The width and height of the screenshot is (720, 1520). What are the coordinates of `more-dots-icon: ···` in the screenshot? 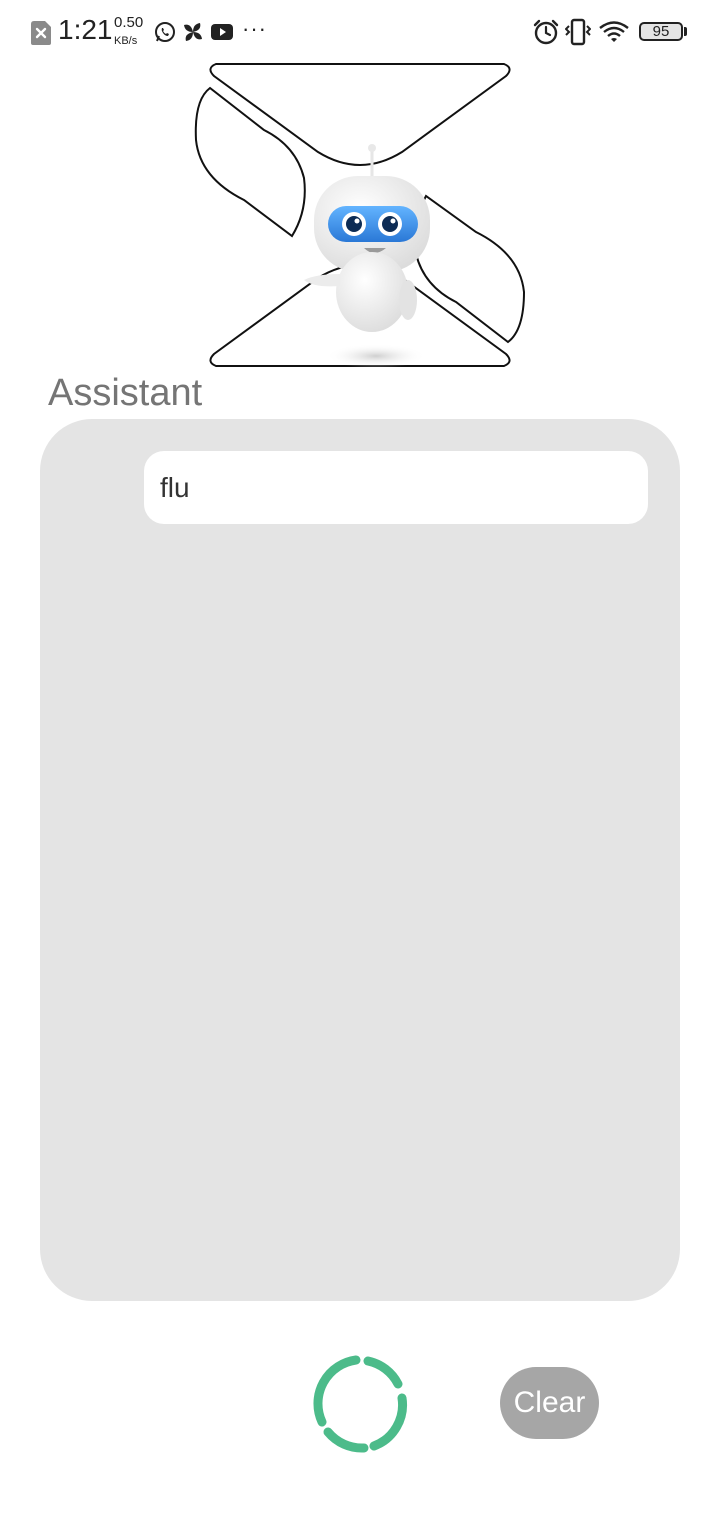 It's located at (254, 28).